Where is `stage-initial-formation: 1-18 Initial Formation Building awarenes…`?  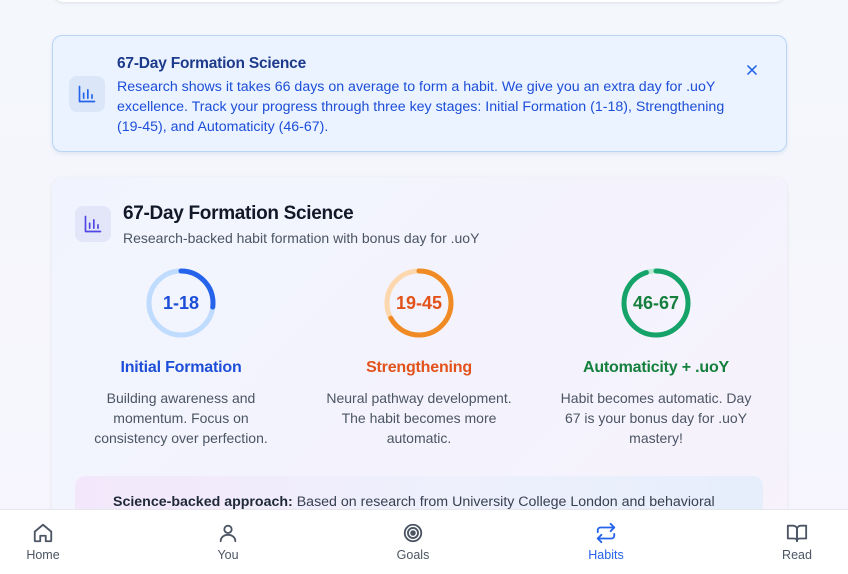
stage-initial-formation: 1-18 Initial Formation Building awarenes… is located at coordinates (181, 357).